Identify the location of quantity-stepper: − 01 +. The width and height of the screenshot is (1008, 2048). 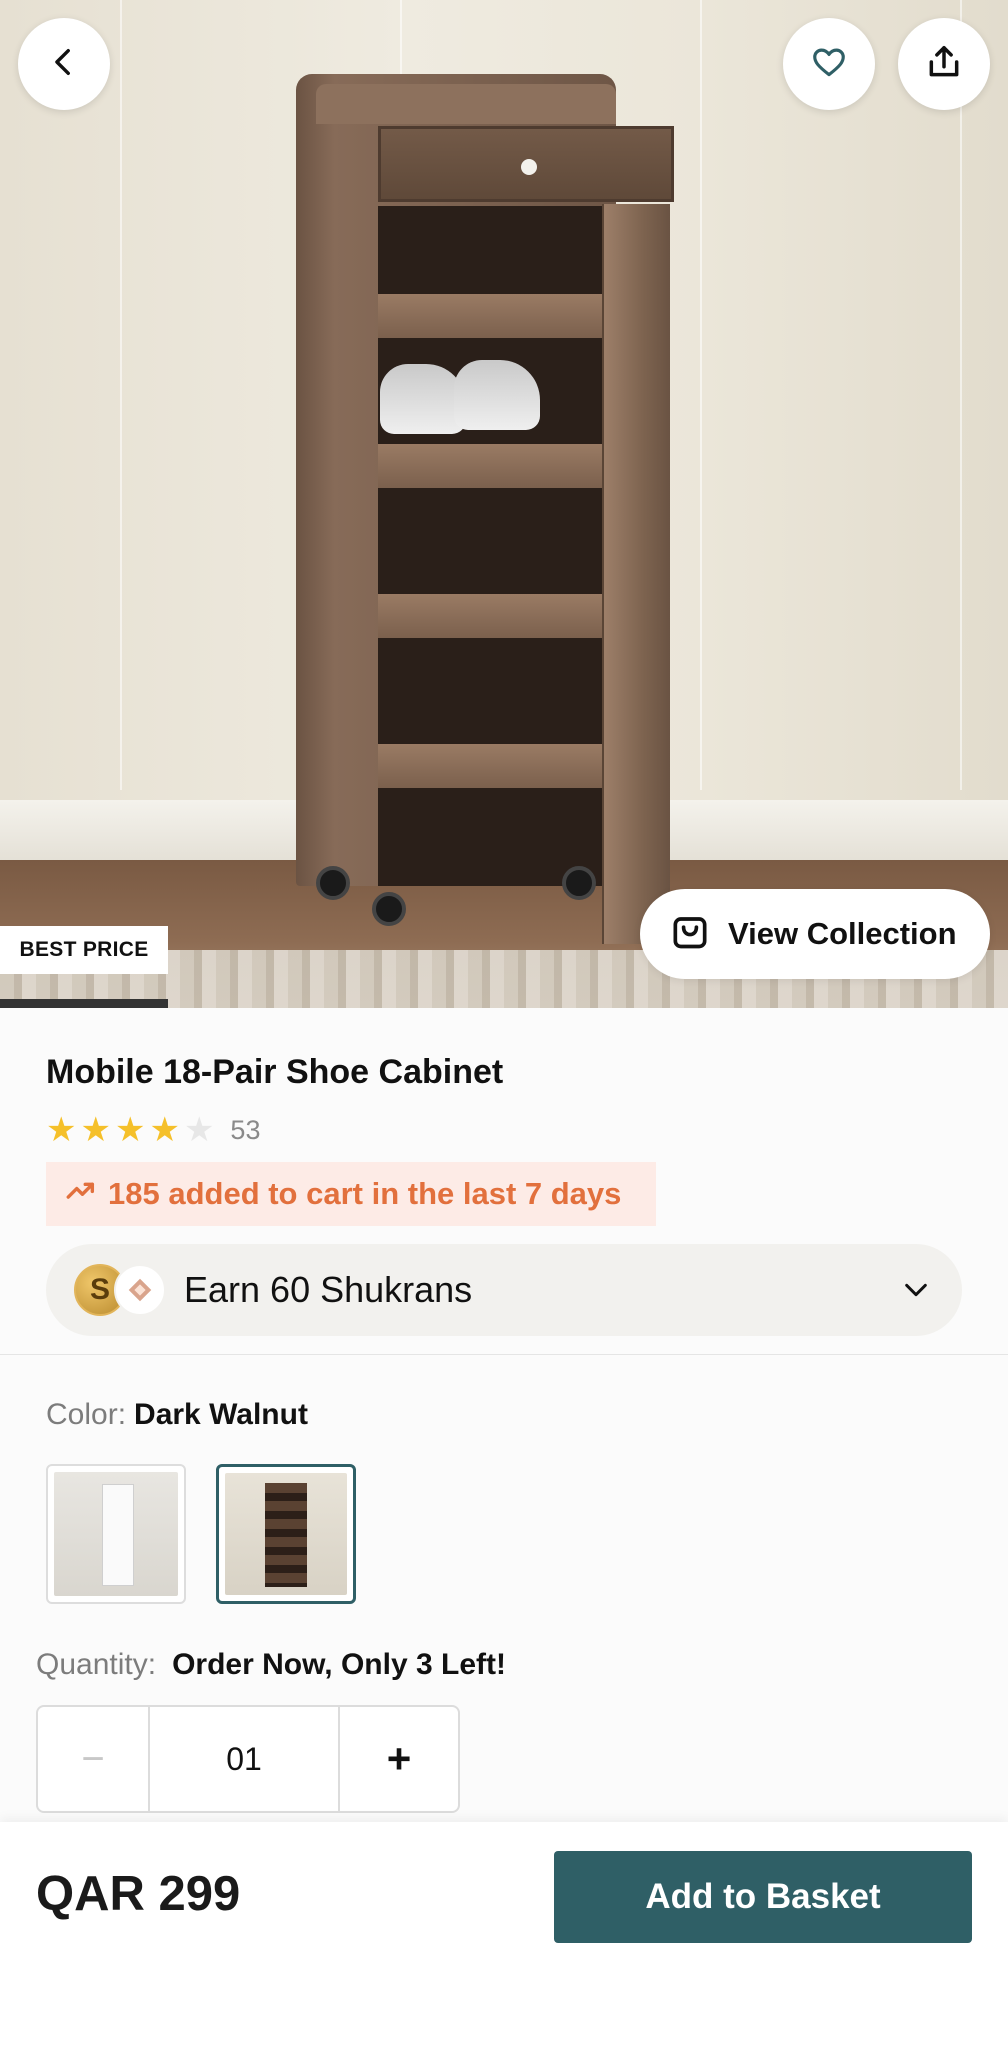
(248, 1759).